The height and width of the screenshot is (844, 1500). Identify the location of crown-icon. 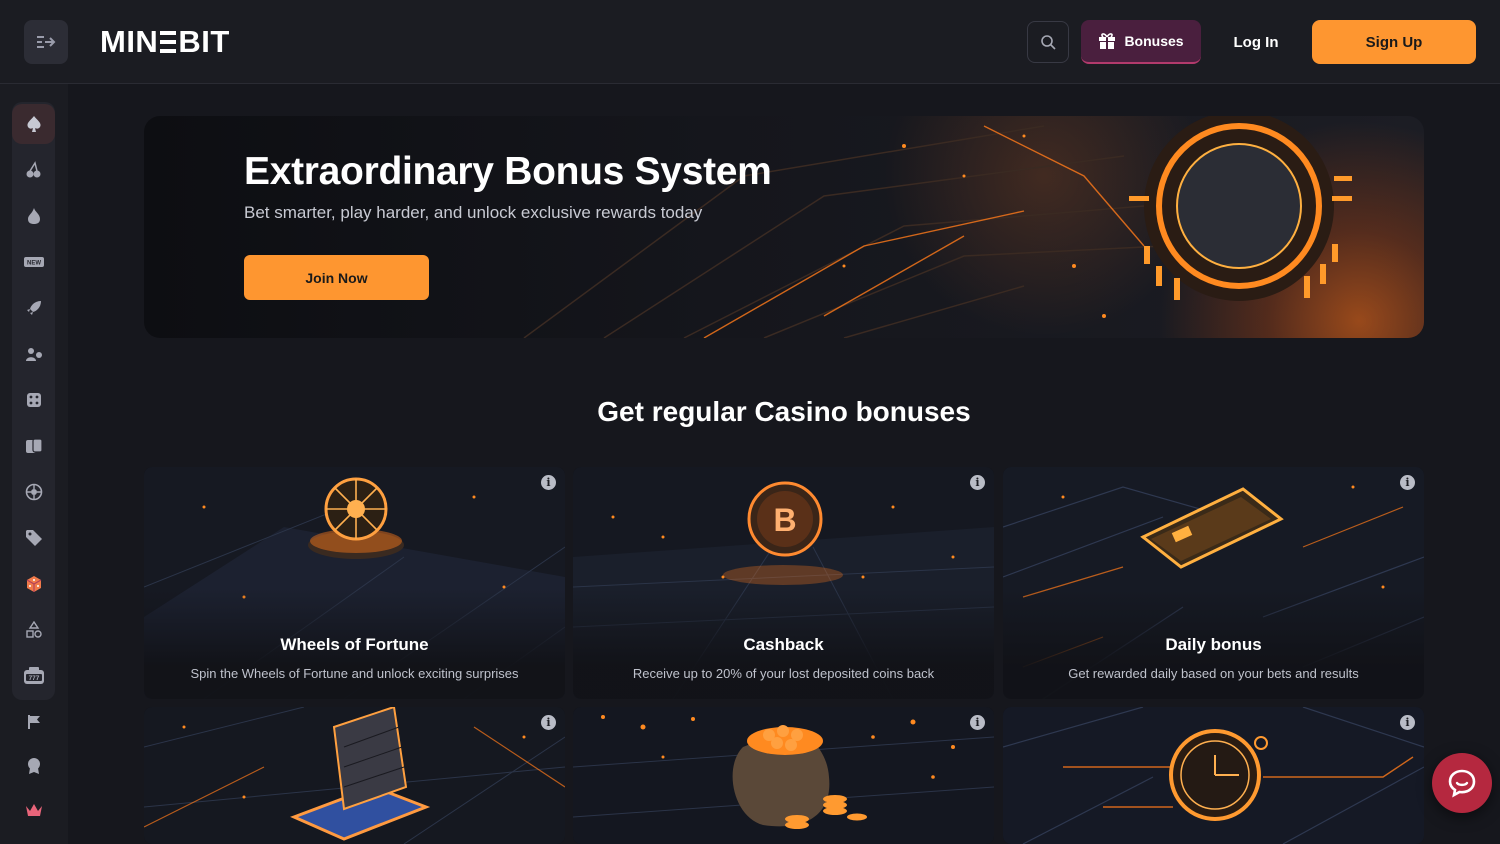
(33, 810).